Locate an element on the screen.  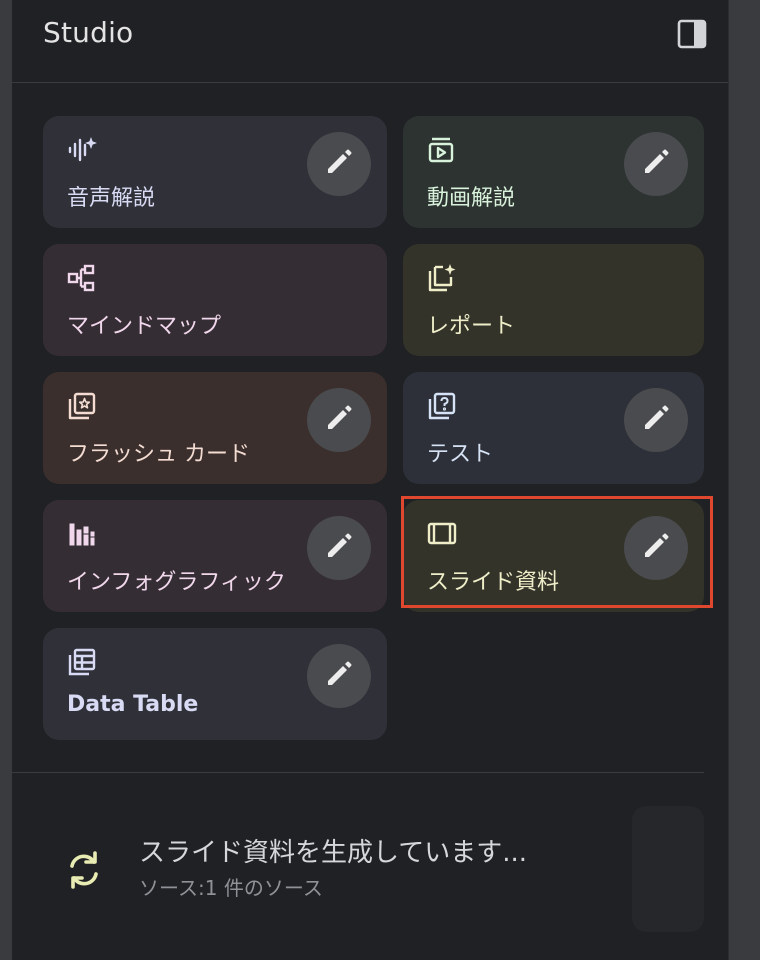
card-label: インフォグラフィック is located at coordinates (176, 582).